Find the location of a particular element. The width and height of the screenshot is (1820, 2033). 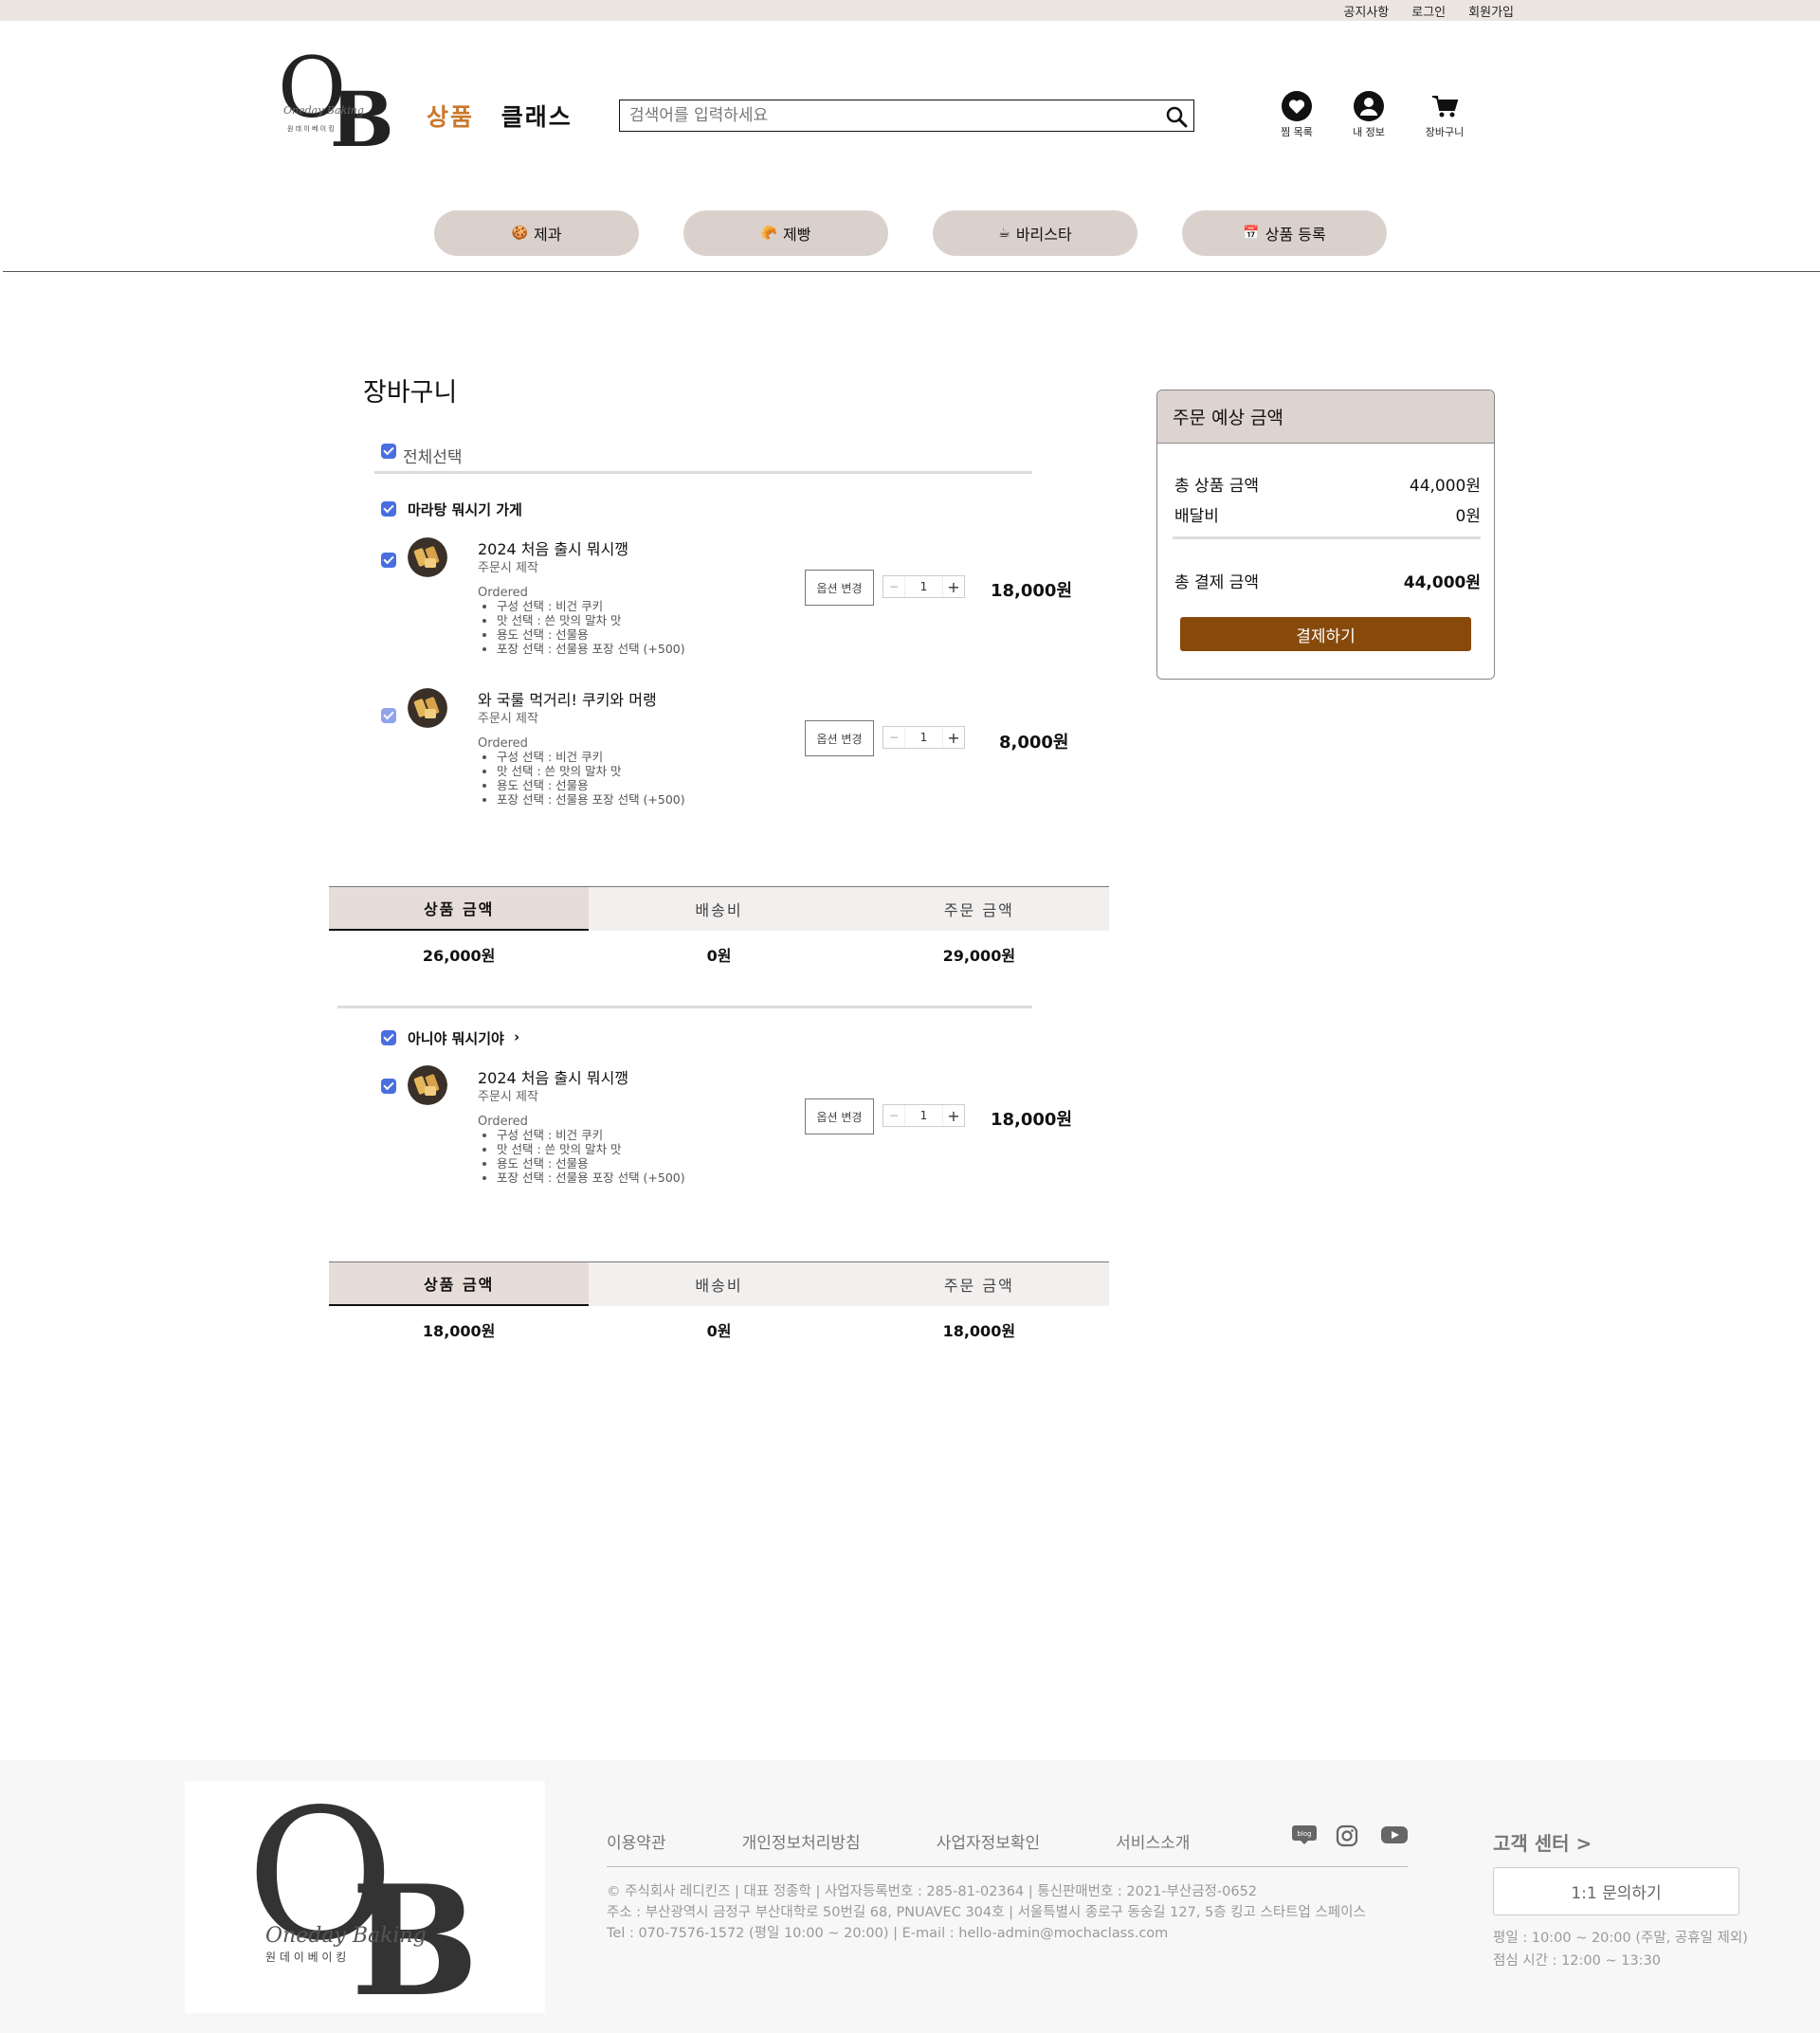

terms-link: 이용약관 is located at coordinates (636, 1841).